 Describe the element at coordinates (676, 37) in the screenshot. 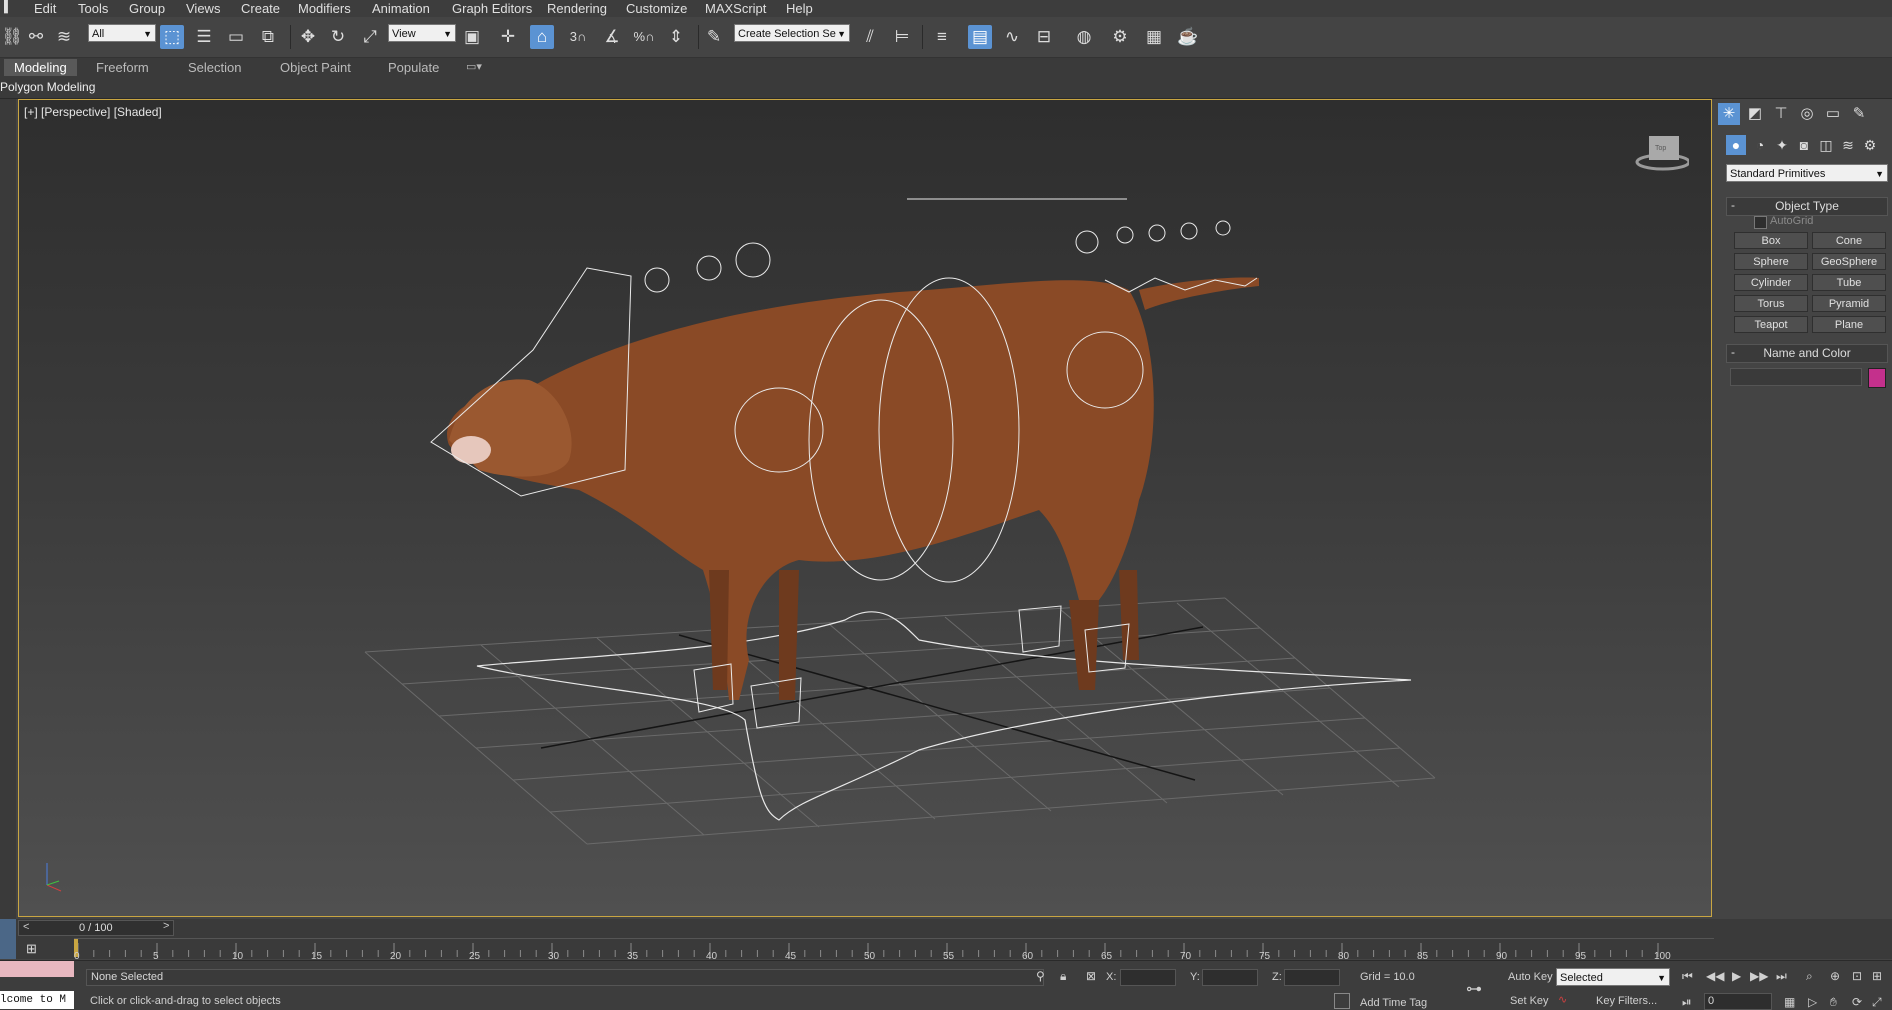

I see `spinner-snap-icon: ⇕` at that location.